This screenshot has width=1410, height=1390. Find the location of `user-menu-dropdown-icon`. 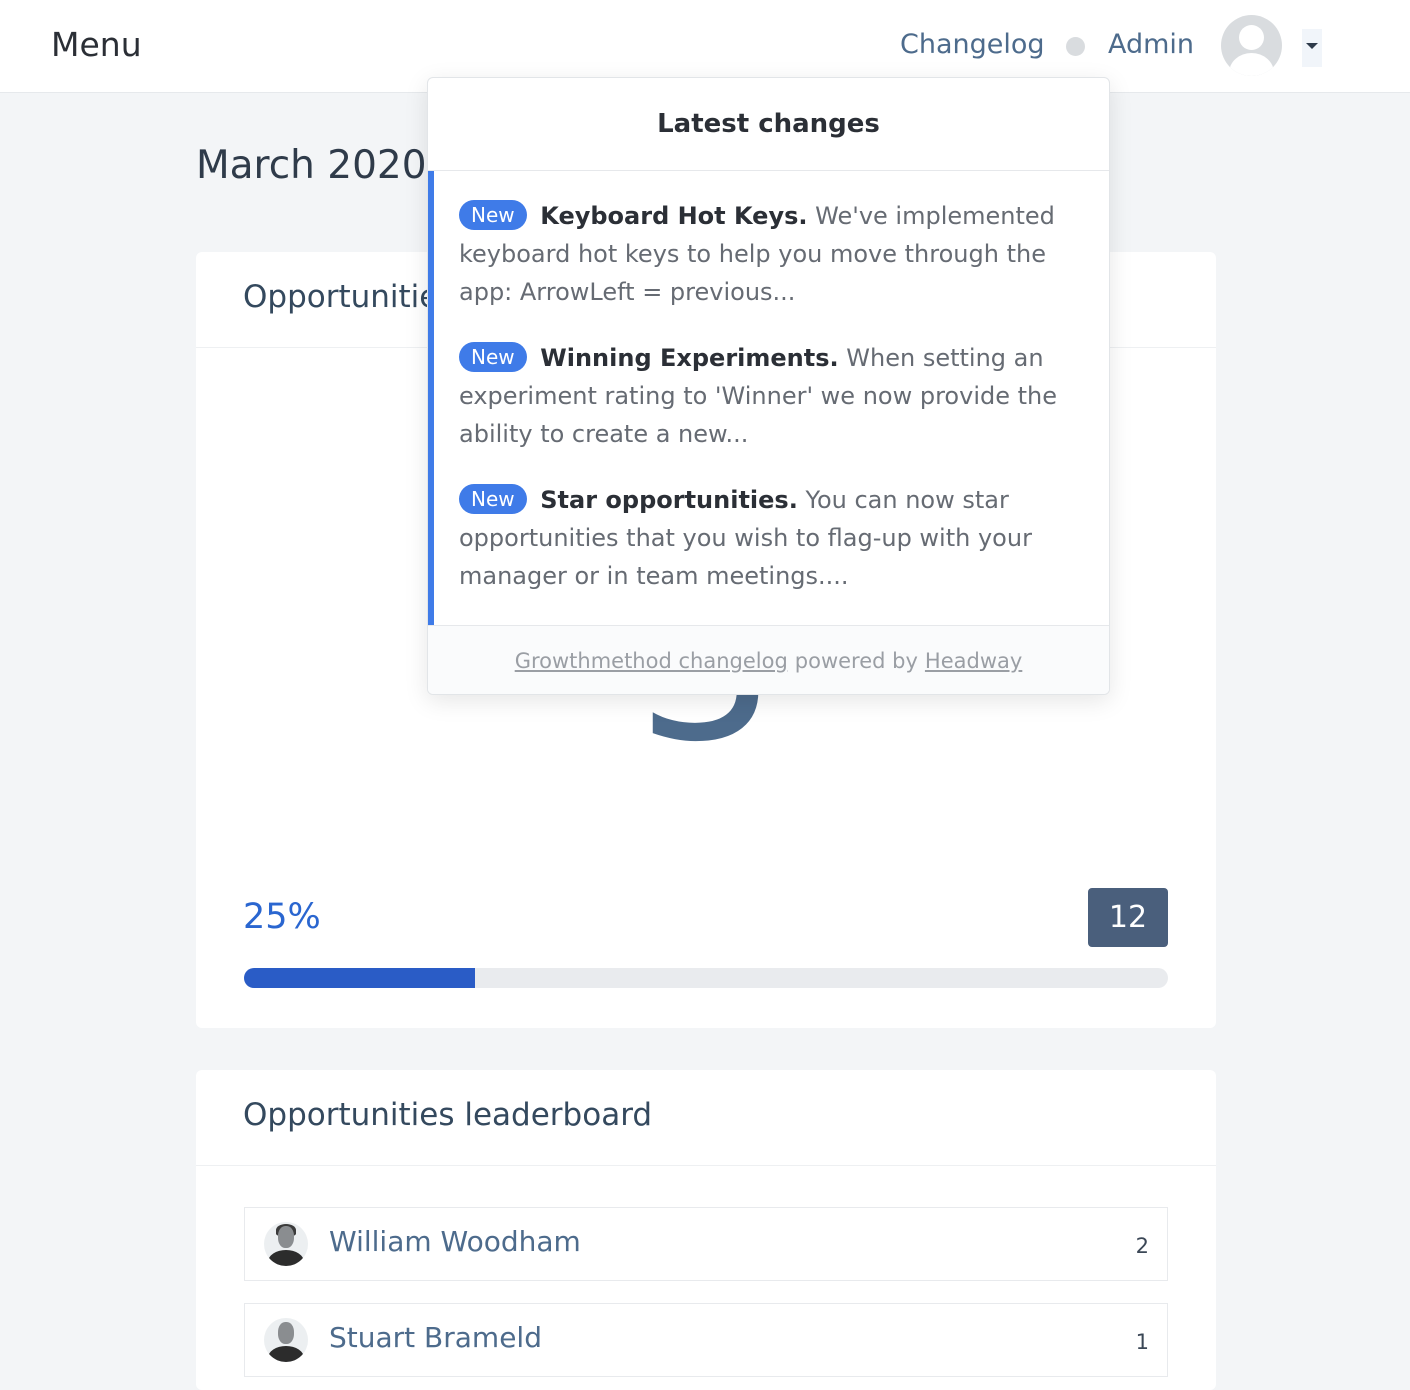

user-menu-dropdown-icon is located at coordinates (1312, 48).